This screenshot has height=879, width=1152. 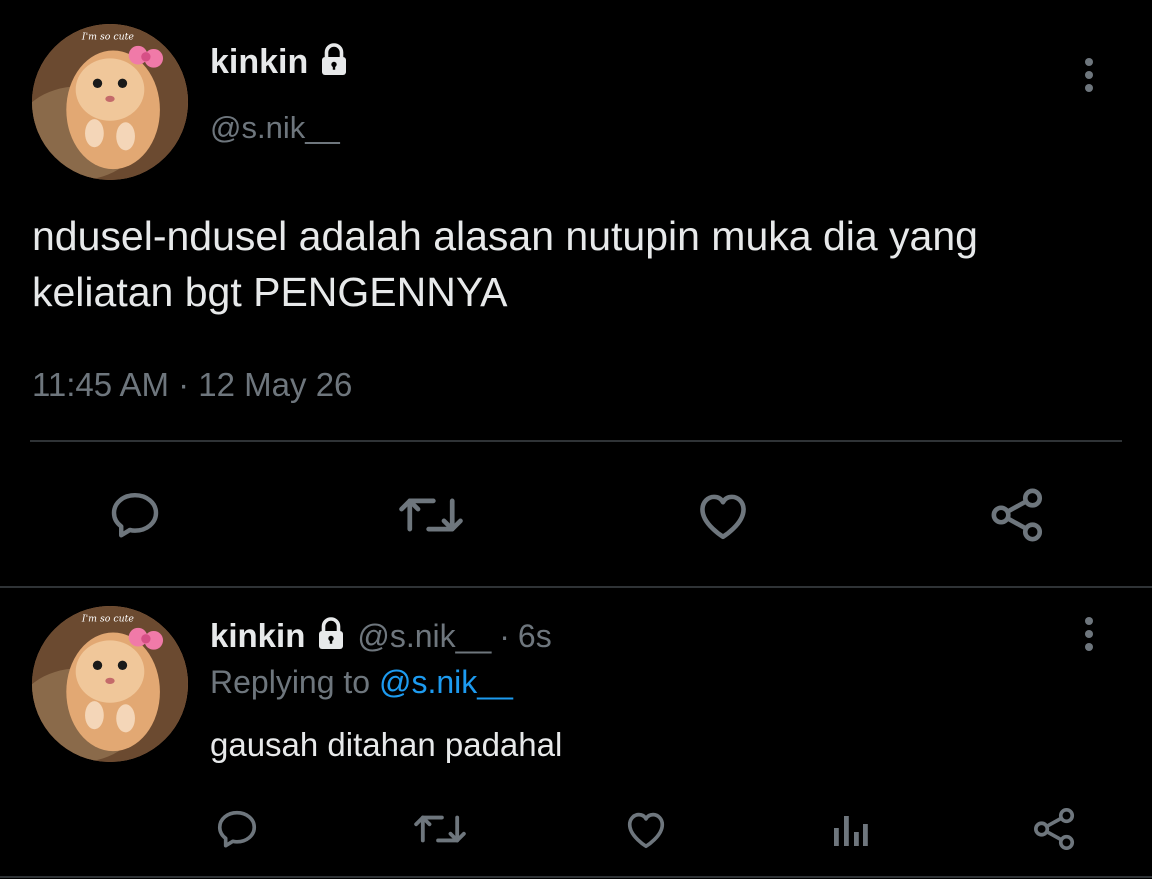 I want to click on main-timestamp: 11:45 AM · 12 May 26, so click(x=192, y=385).